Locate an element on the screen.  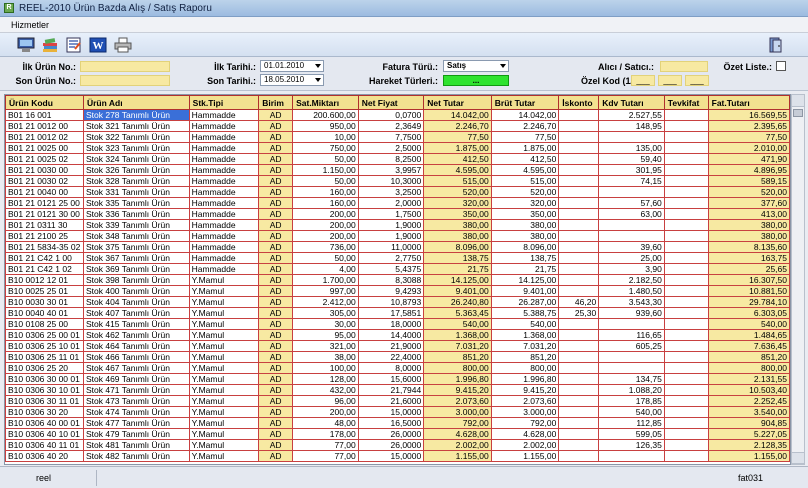
table-cell: 939,60 is located at coordinates (631, 313).